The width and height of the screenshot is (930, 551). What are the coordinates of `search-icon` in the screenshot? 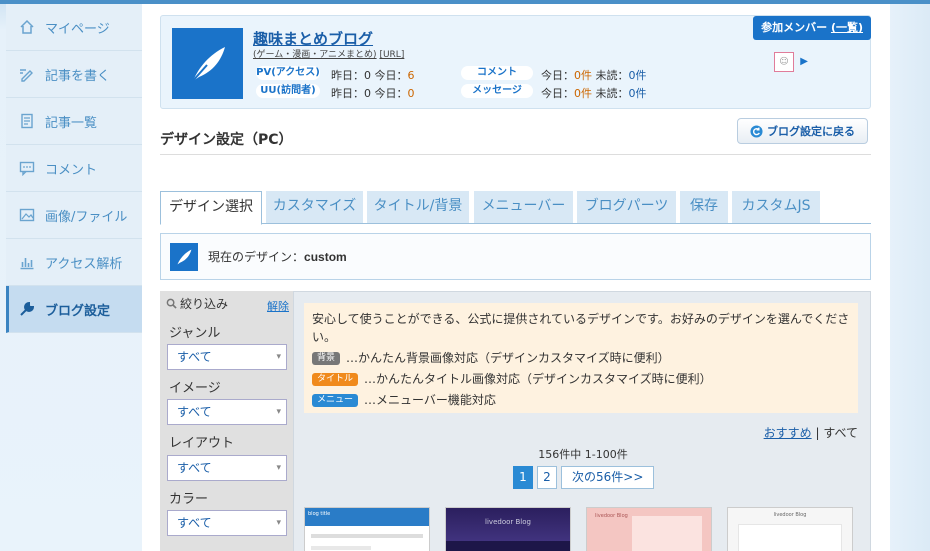 It's located at (171, 303).